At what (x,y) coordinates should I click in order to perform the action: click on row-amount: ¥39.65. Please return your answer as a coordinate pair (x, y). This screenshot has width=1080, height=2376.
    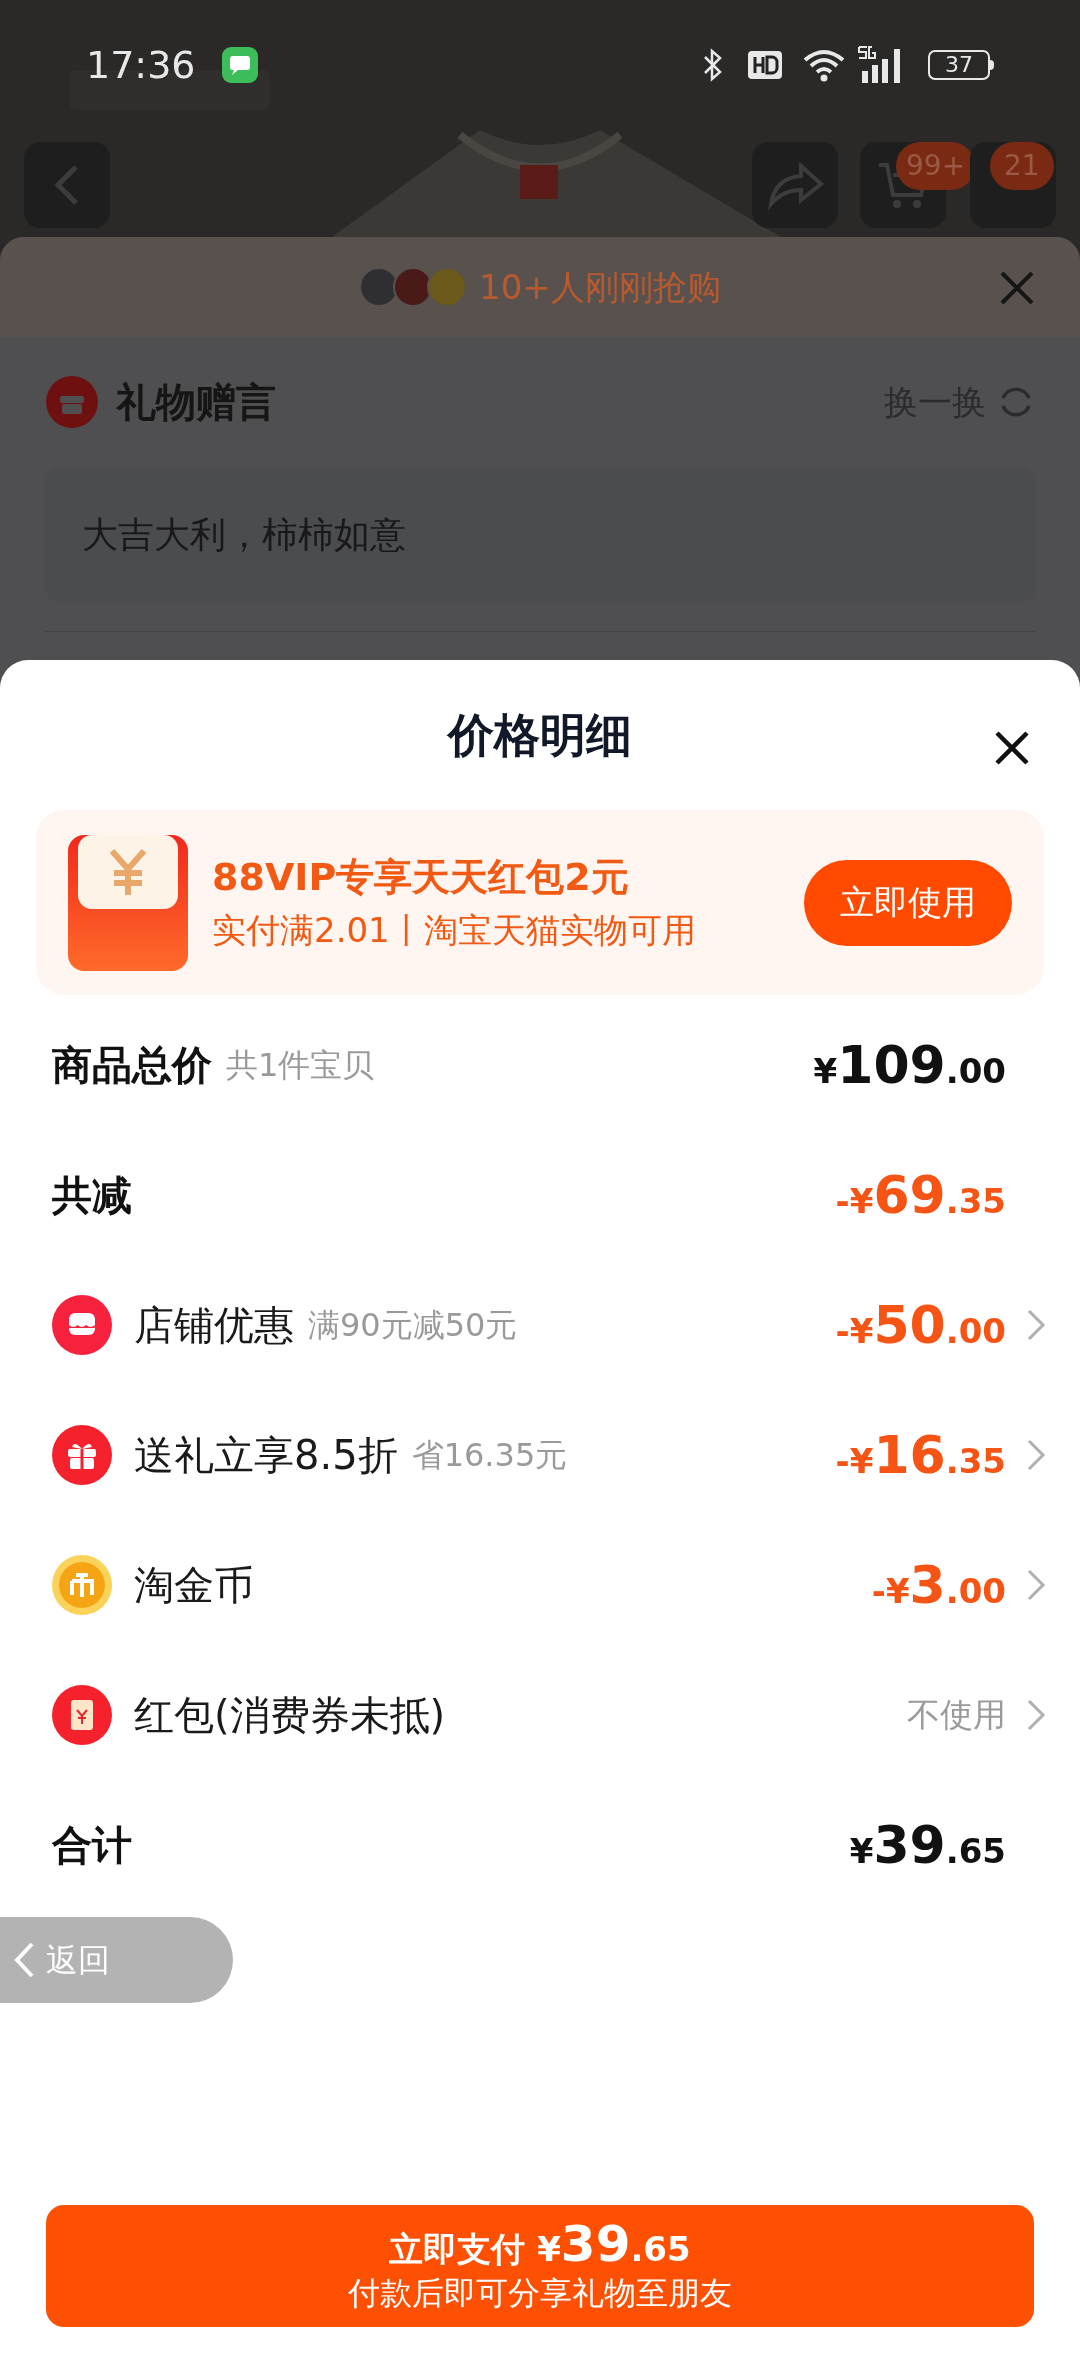
    Looking at the image, I should click on (927, 1845).